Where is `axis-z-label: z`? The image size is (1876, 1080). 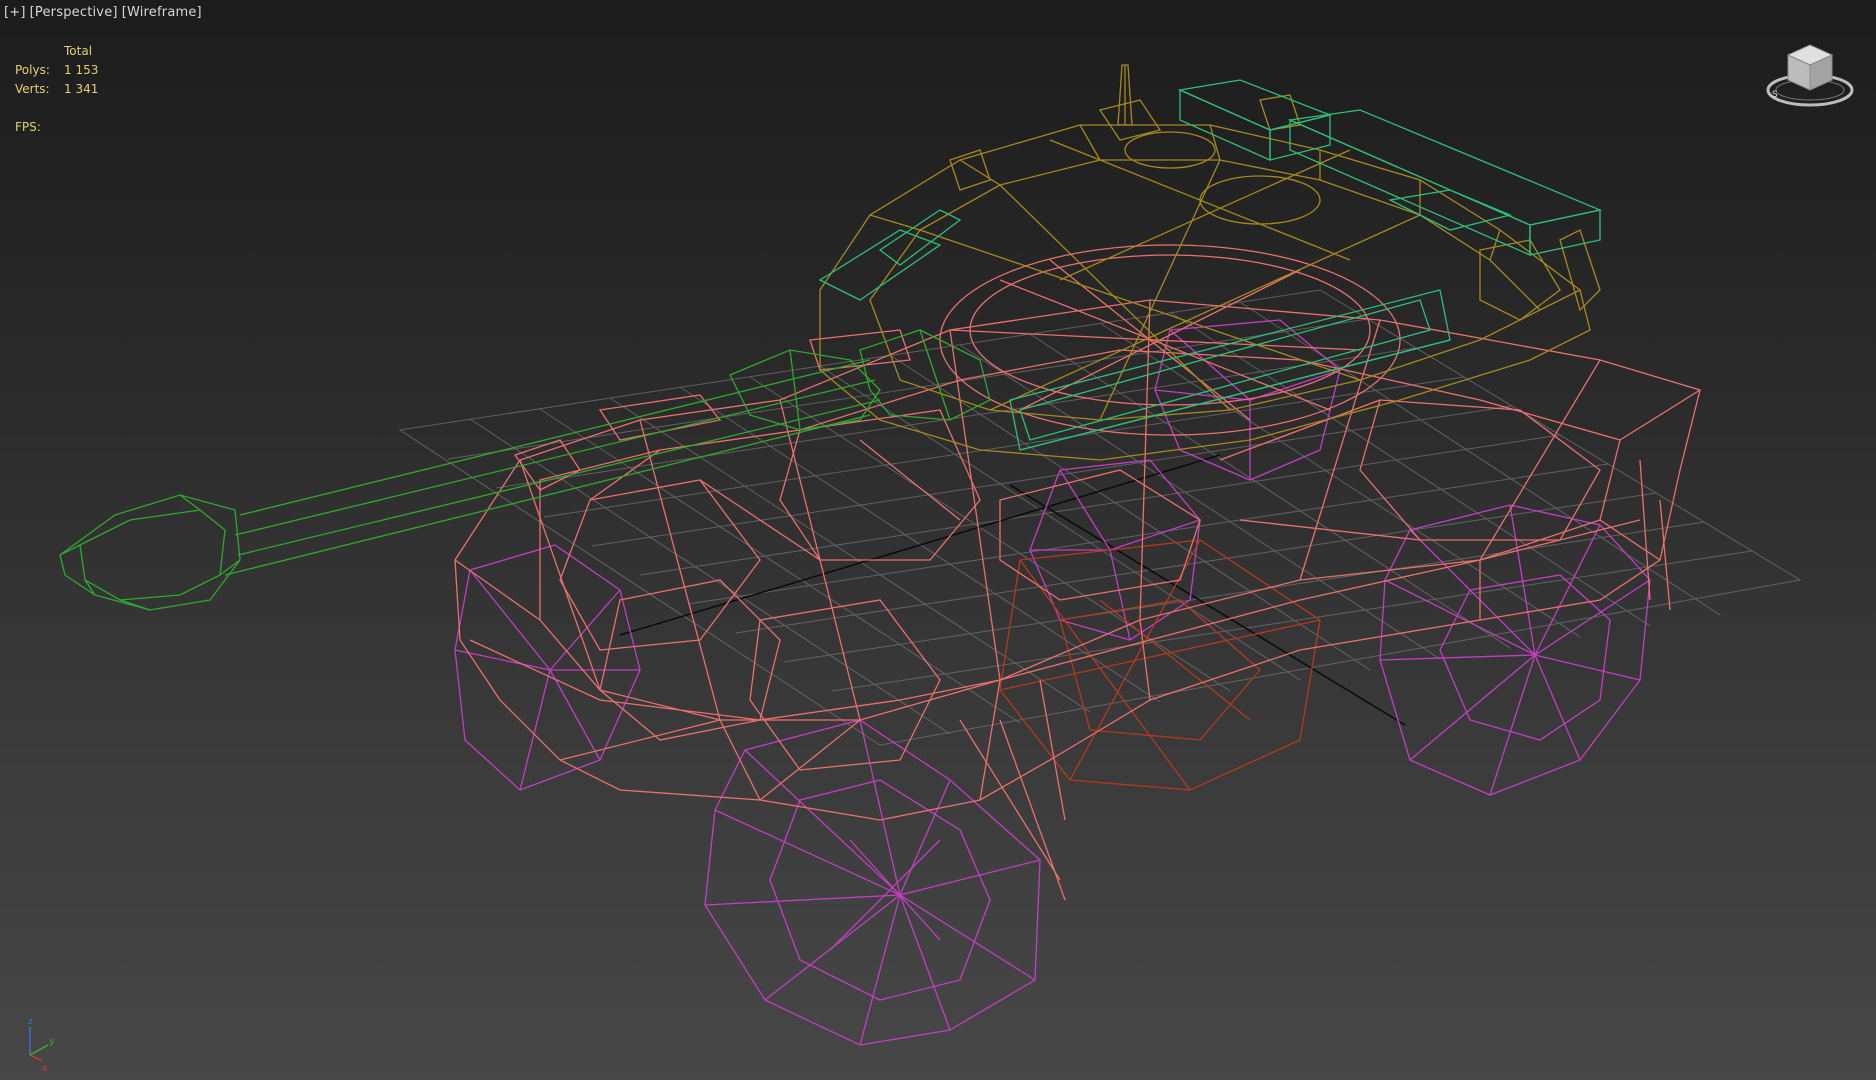
axis-z-label: z is located at coordinates (30, 1022).